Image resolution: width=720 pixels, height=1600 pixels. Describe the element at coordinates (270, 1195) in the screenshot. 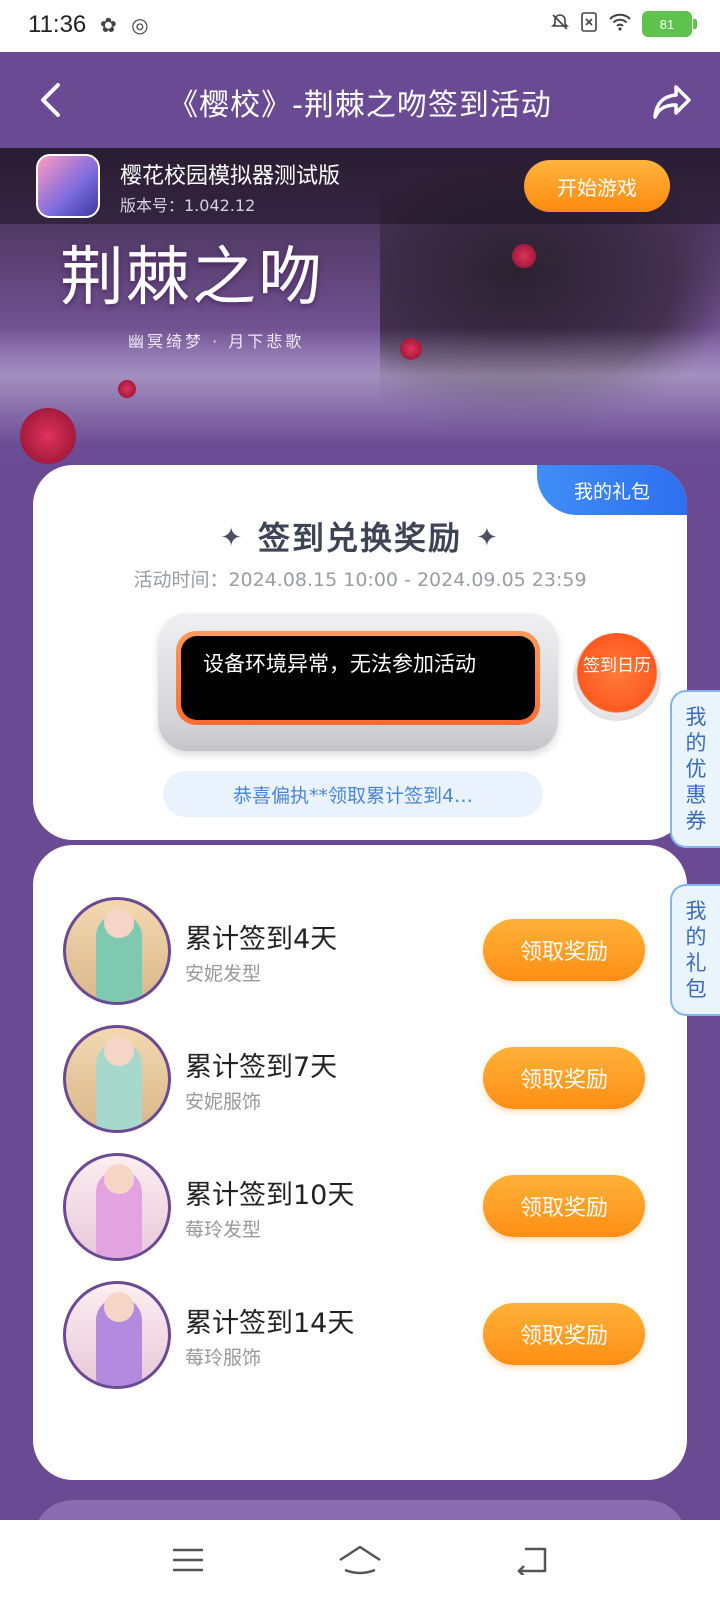

I see `reward-title: 累计签到10天` at that location.